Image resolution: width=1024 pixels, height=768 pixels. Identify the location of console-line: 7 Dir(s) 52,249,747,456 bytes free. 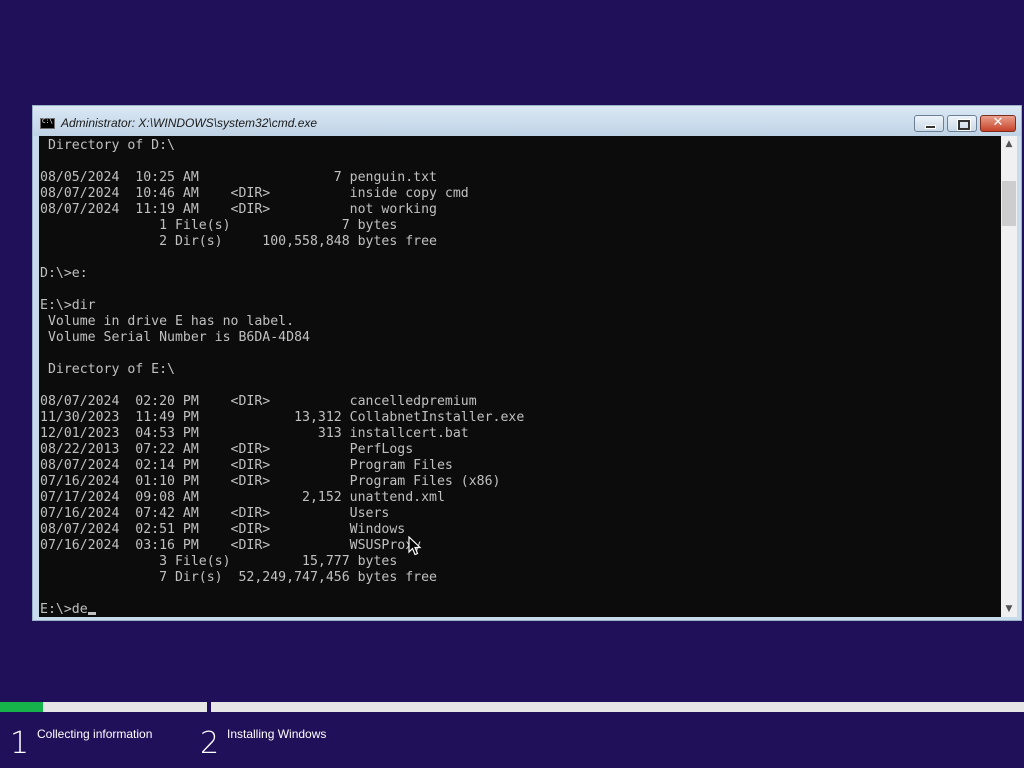
(238, 577).